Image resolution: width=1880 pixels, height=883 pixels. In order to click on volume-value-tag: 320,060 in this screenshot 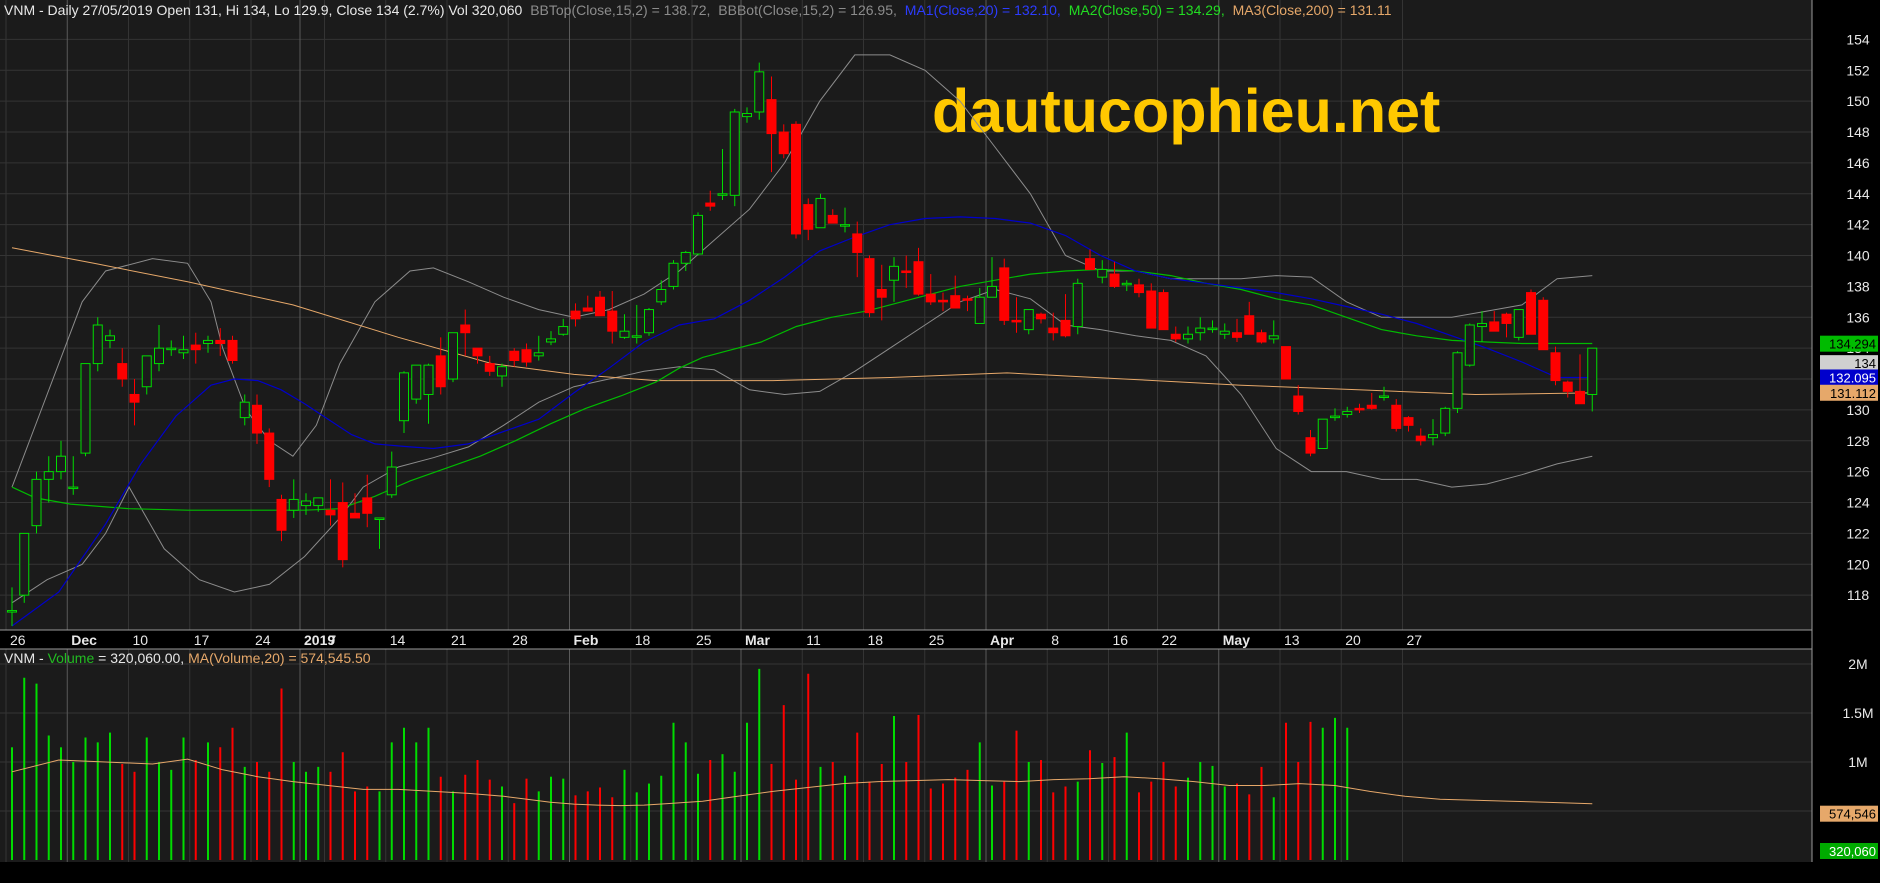, I will do `click(1852, 851)`.